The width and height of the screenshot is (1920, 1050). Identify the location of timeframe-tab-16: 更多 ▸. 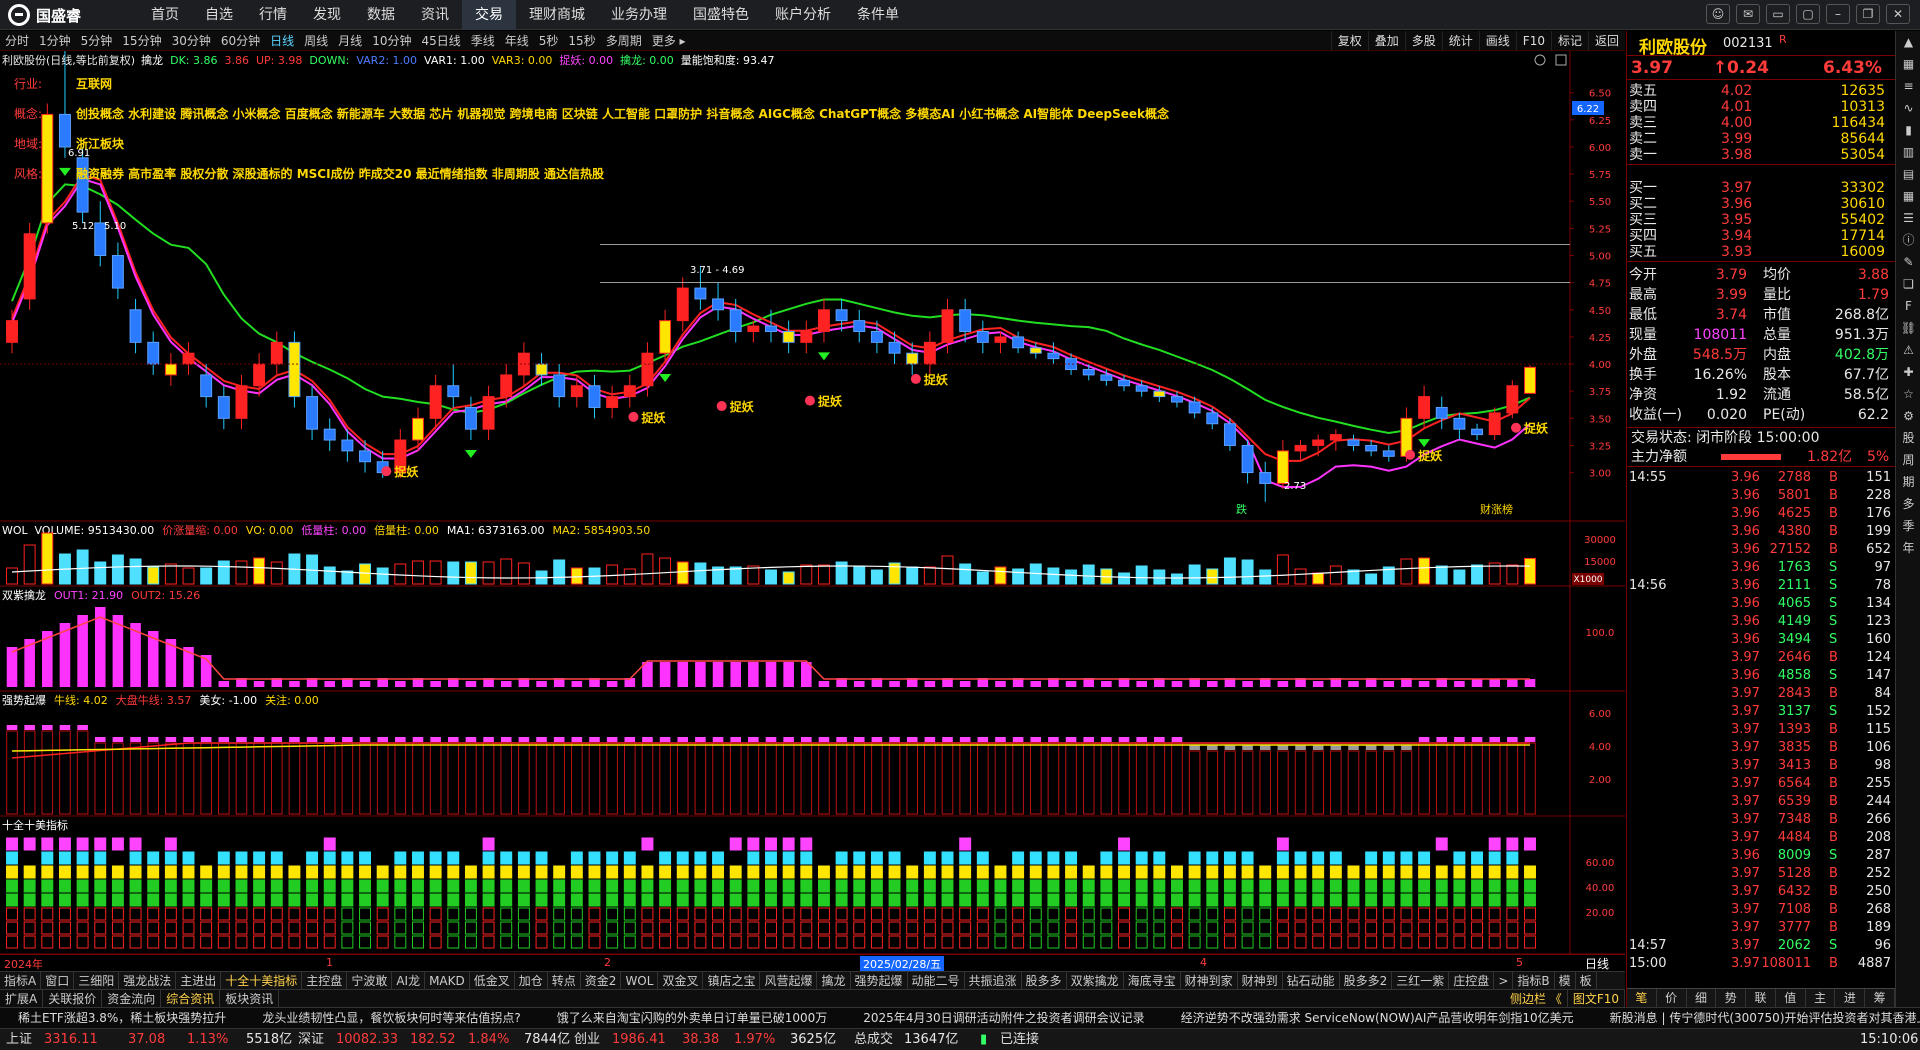
(669, 41).